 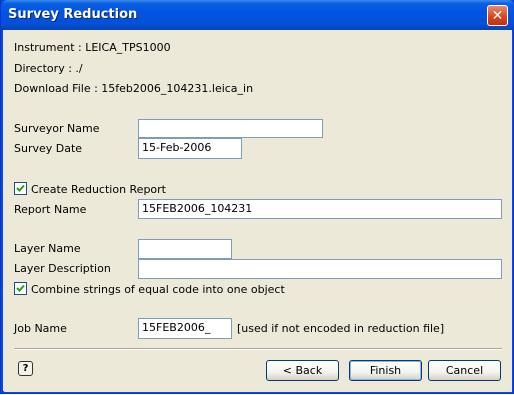 I want to click on instrument-info: Instrument : LEICA_TPS1000, so click(x=92, y=47).